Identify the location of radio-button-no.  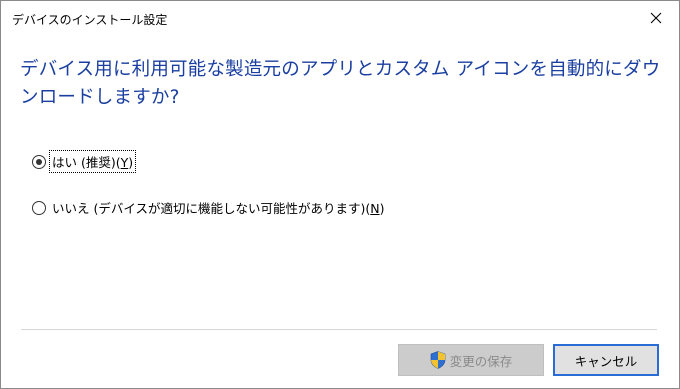
(39, 207).